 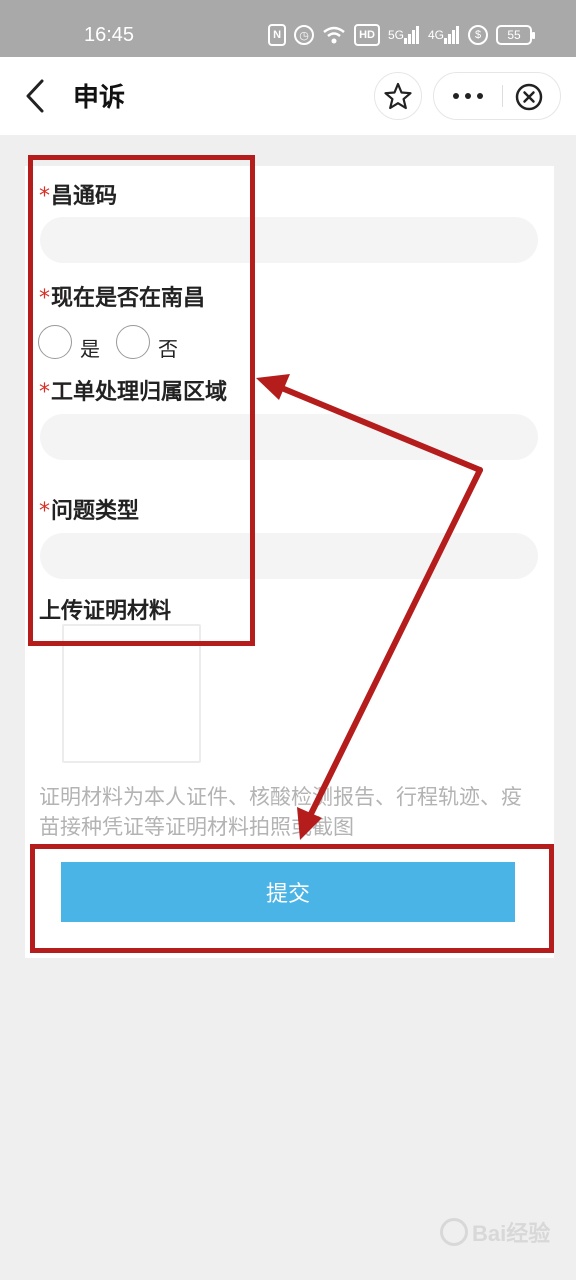 I want to click on annotation-arrows, so click(x=369, y=607).